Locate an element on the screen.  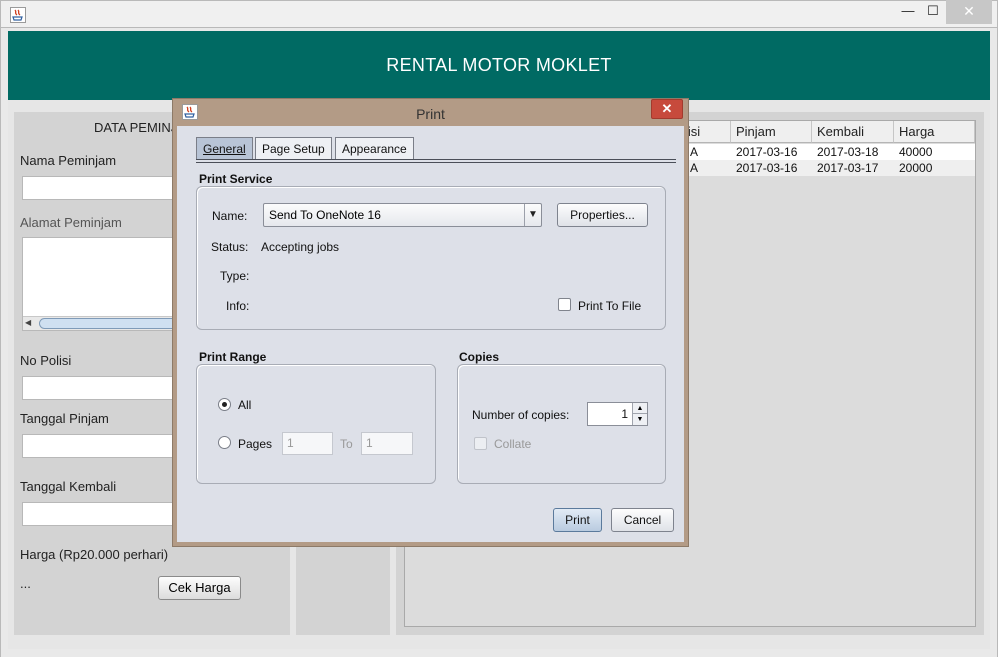
pinjam-input is located at coordinates (98, 446).